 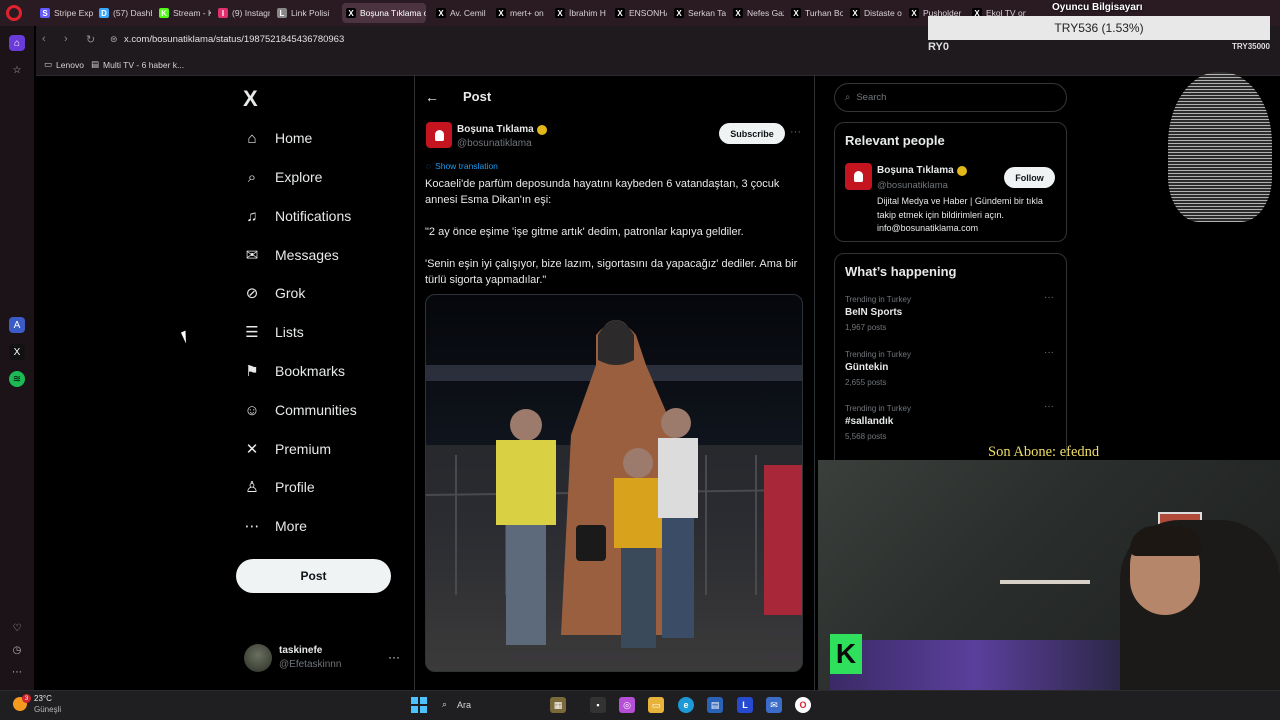 What do you see at coordinates (715, 705) in the screenshot?
I see `store-icon: ▤` at bounding box center [715, 705].